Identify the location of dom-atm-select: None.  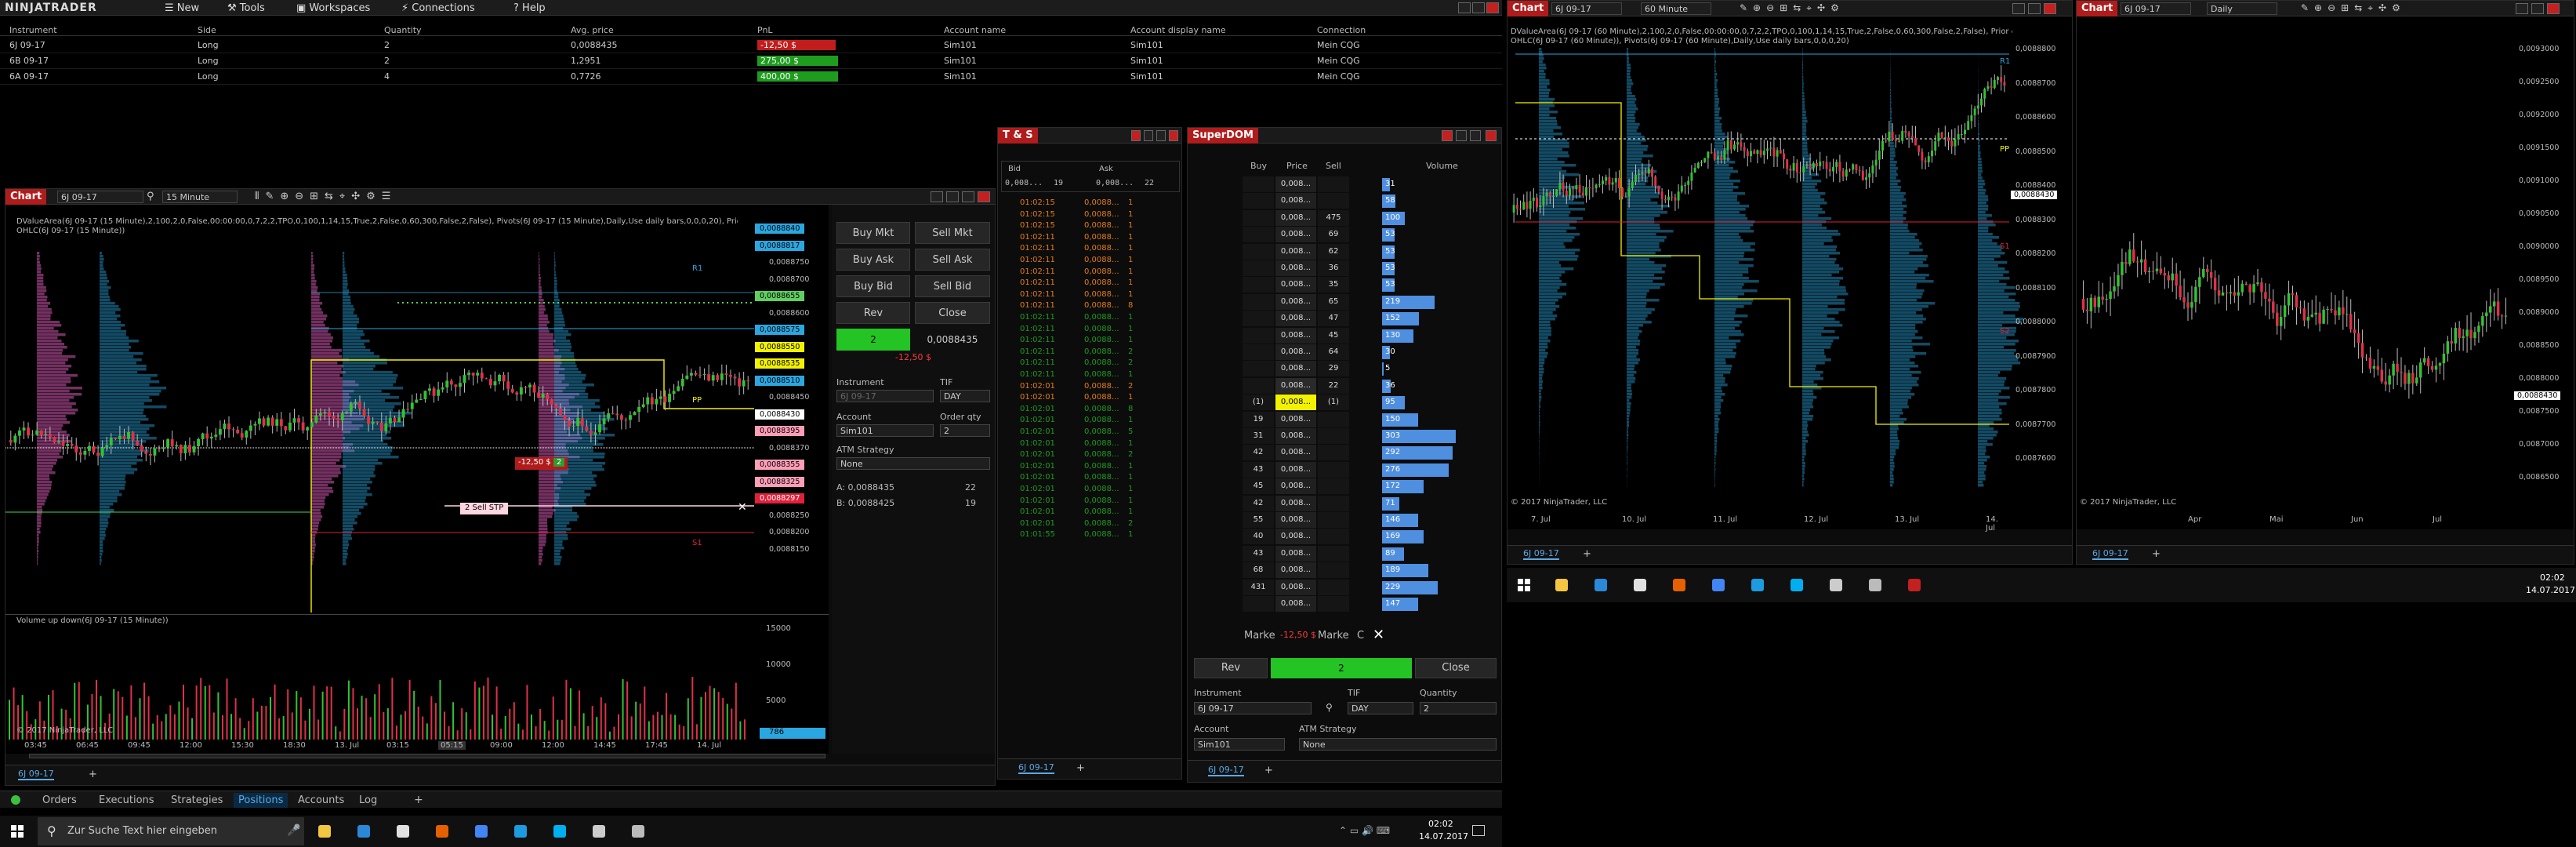
(1398, 744).